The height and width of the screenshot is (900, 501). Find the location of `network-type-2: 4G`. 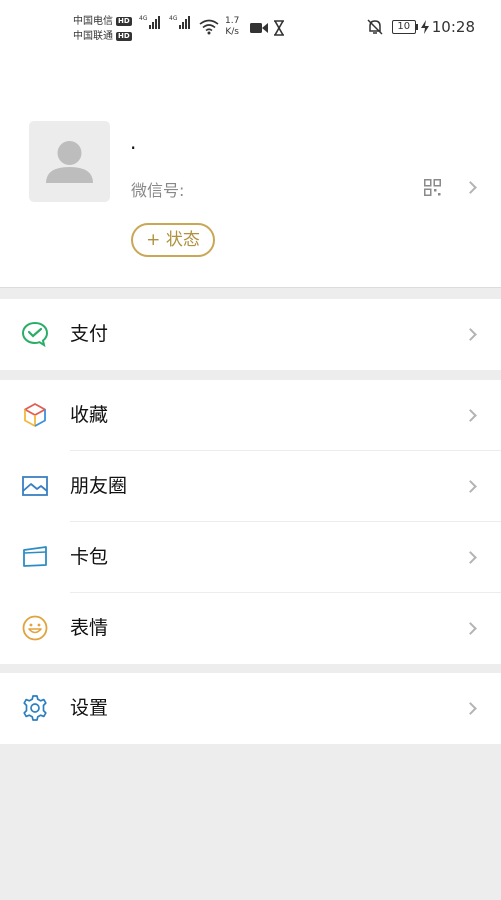

network-type-2: 4G is located at coordinates (173, 18).